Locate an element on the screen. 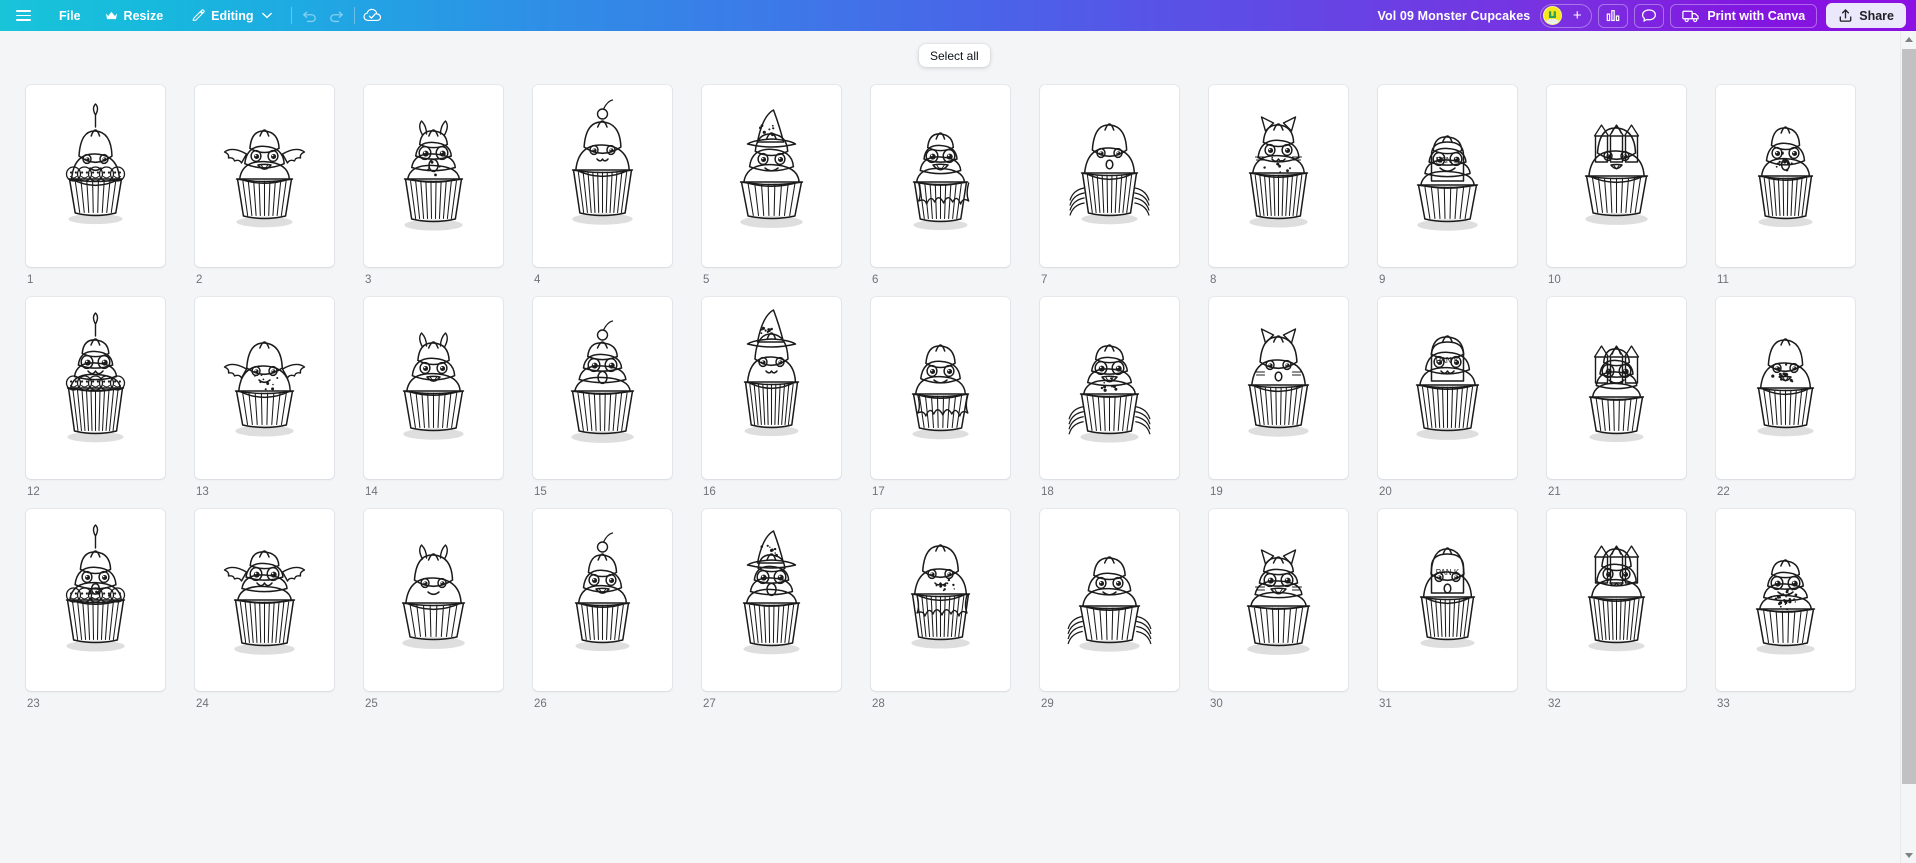 The image size is (1916, 863). page-cell: 4 is located at coordinates (602, 186).